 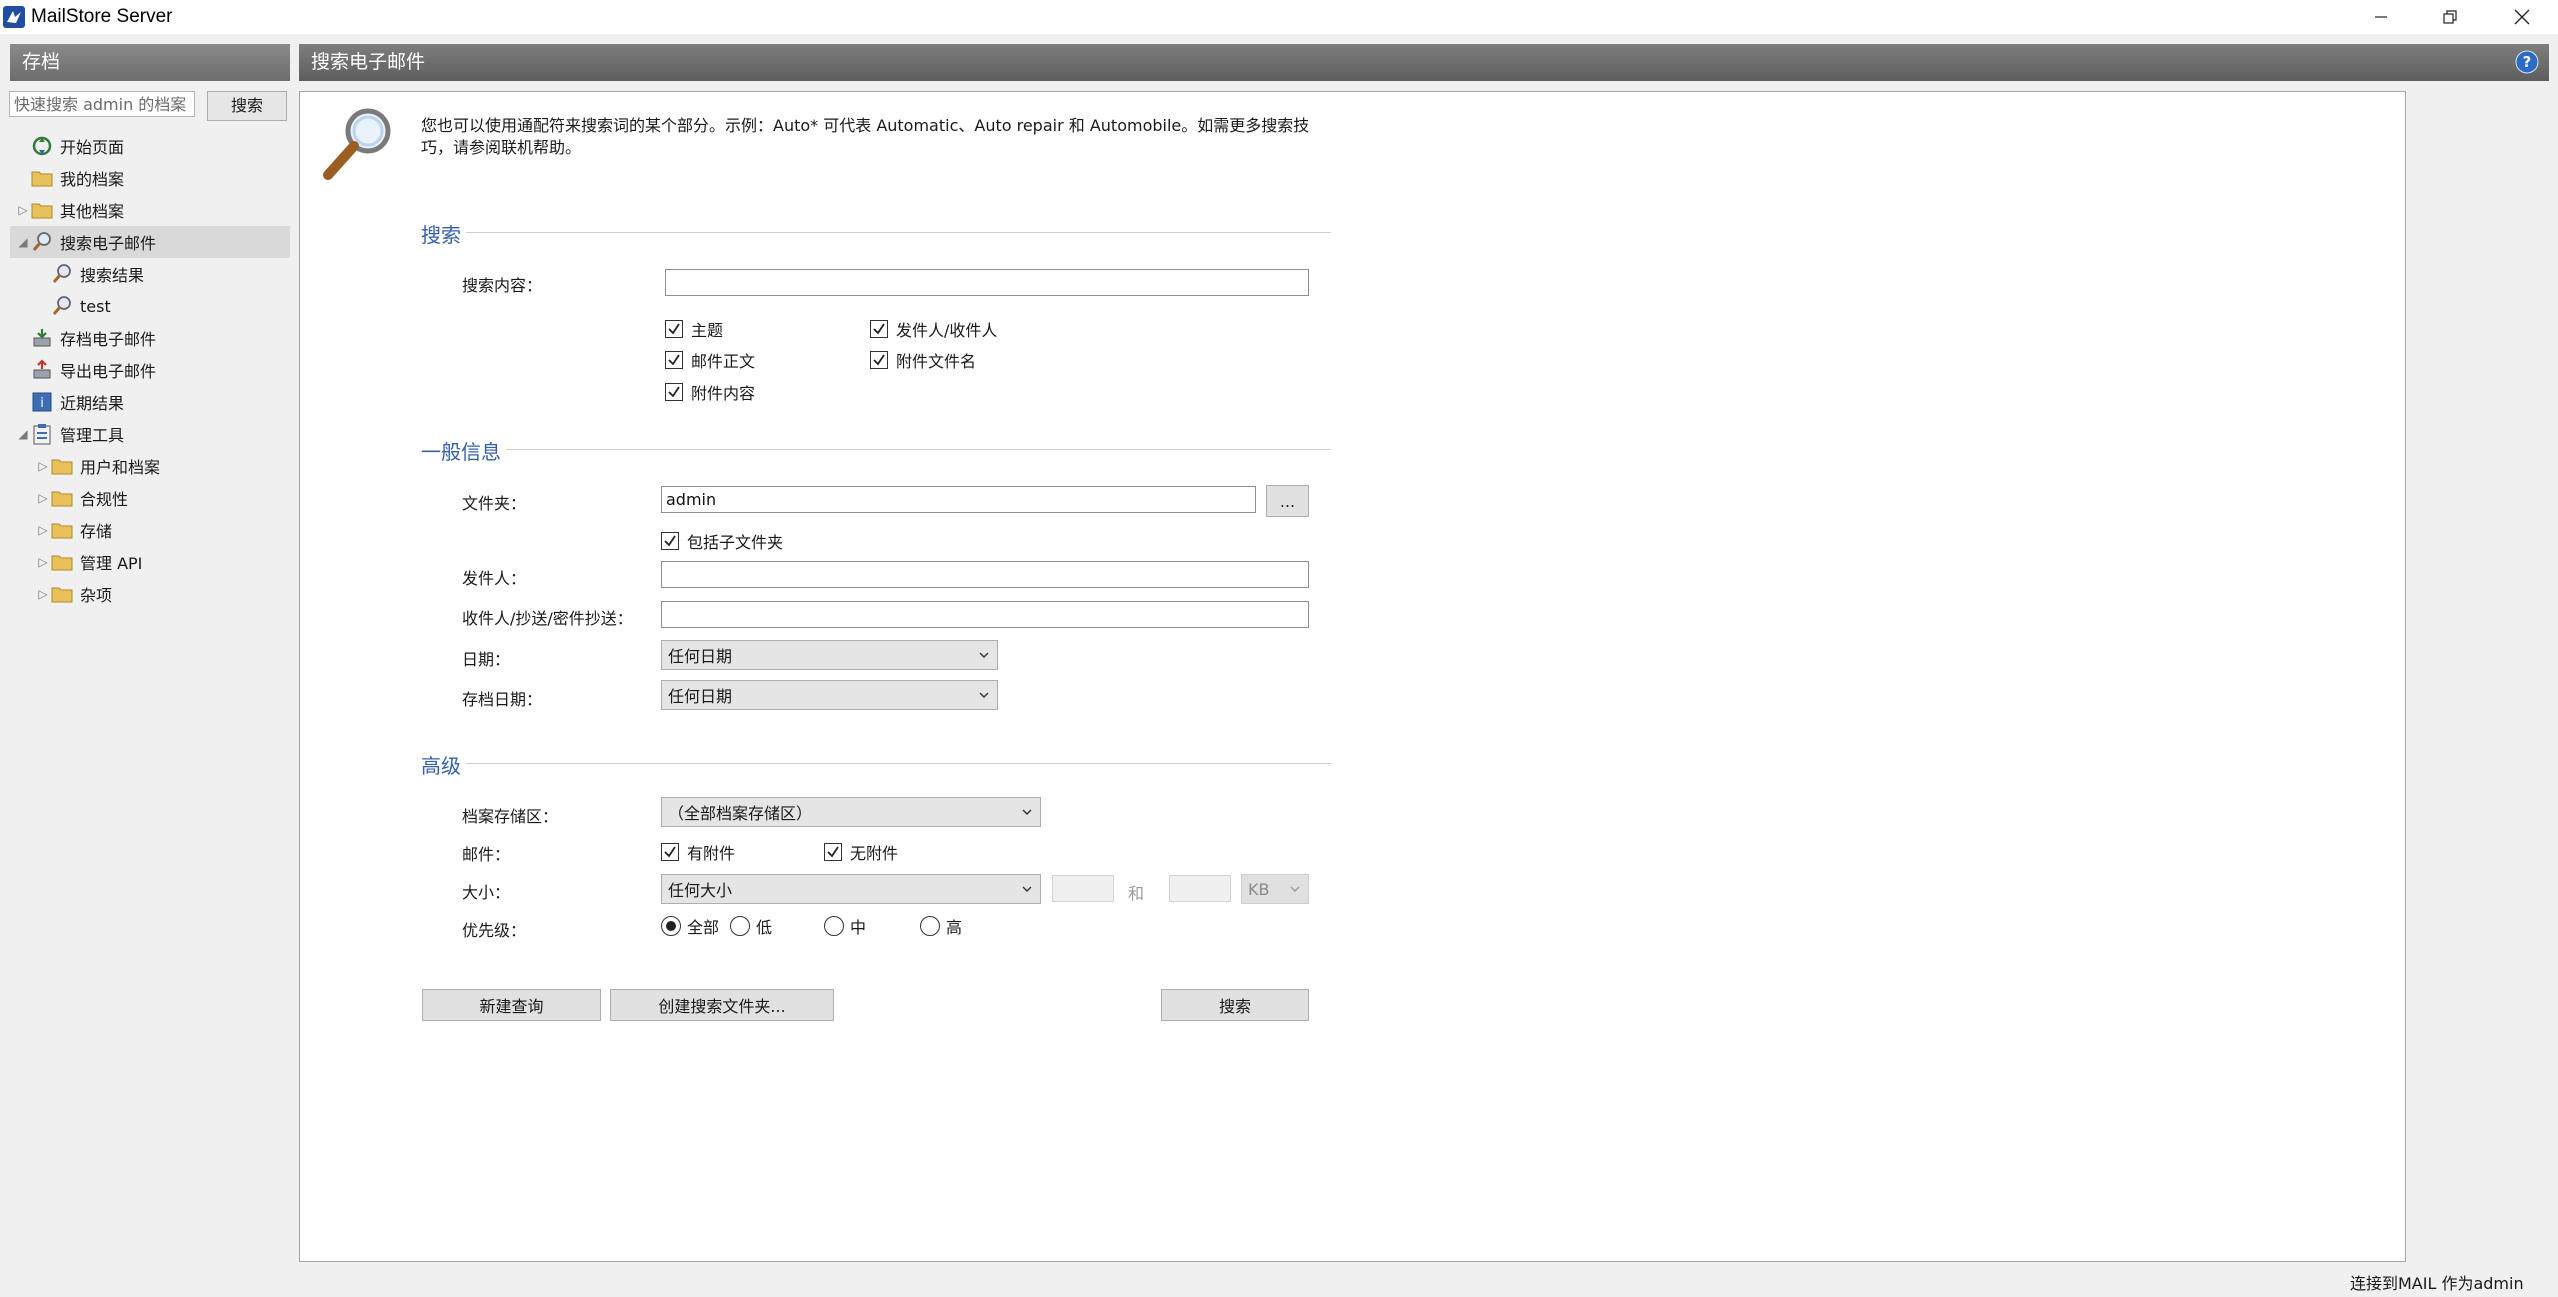 What do you see at coordinates (1136, 893) in the screenshot?
I see `size-and-label: 和` at bounding box center [1136, 893].